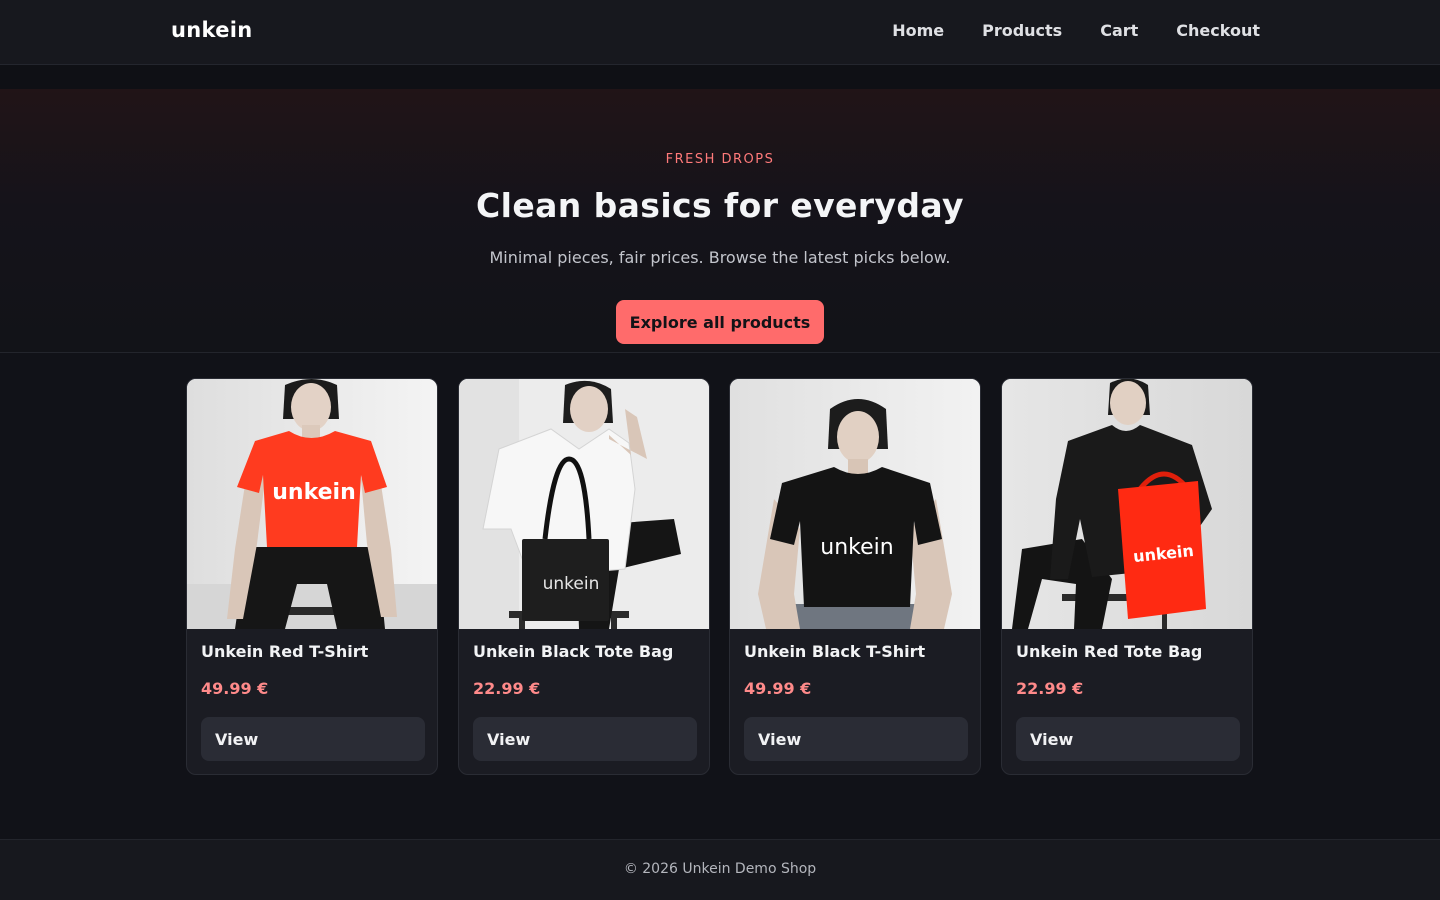  I want to click on nav-products-link: Products, so click(1022, 30).